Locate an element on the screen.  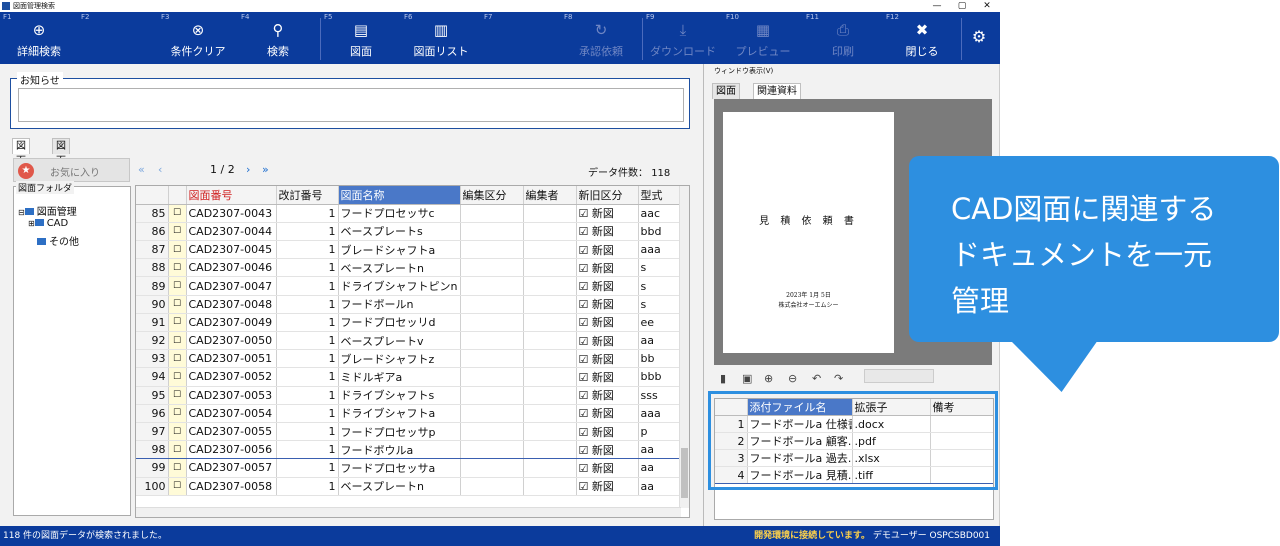
cell-model: aac is located at coordinates (659, 213).